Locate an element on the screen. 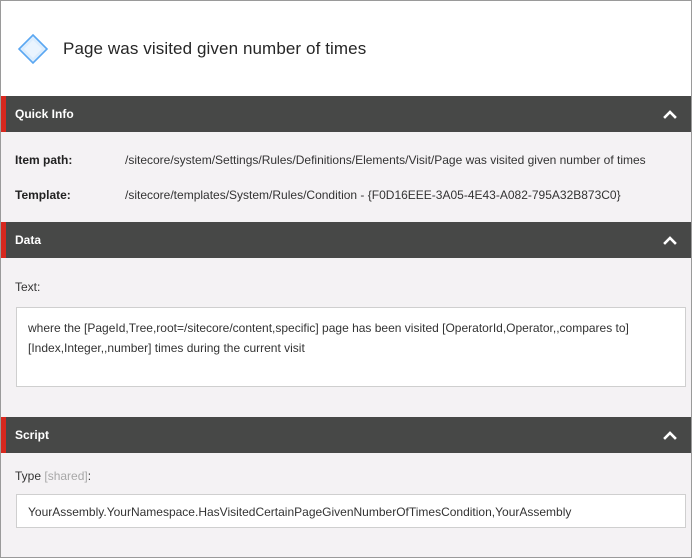 Image resolution: width=692 pixels, height=558 pixels. type-label: Type is located at coordinates (28, 476).